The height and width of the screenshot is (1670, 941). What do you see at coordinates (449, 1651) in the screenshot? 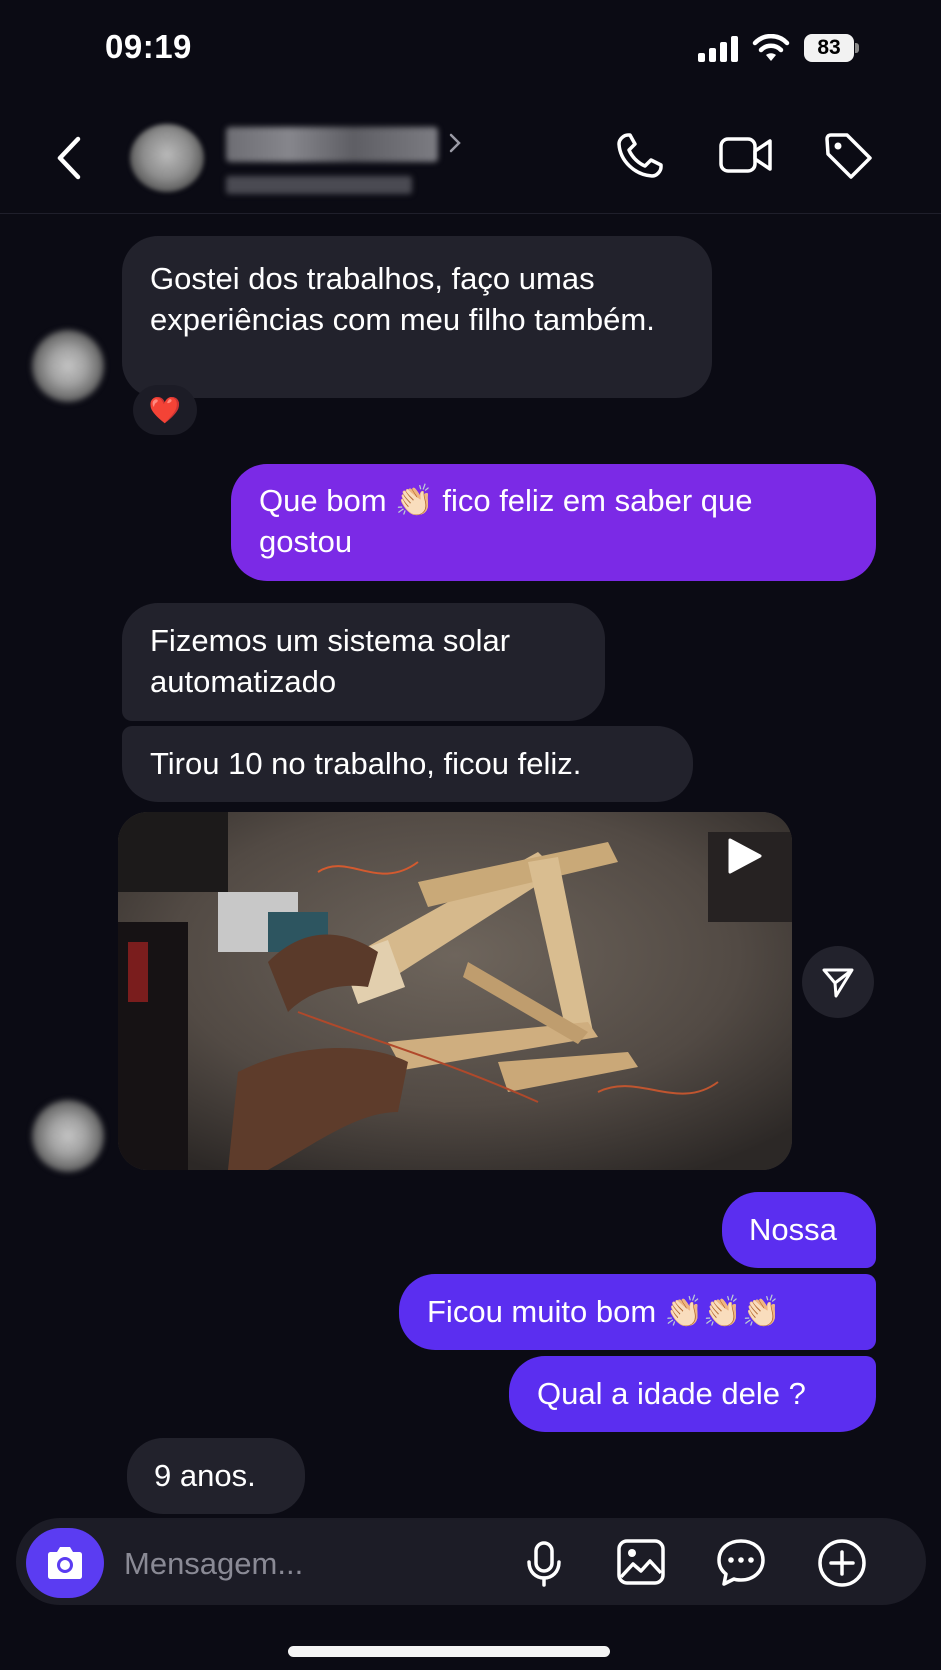
I see `home-indicator` at bounding box center [449, 1651].